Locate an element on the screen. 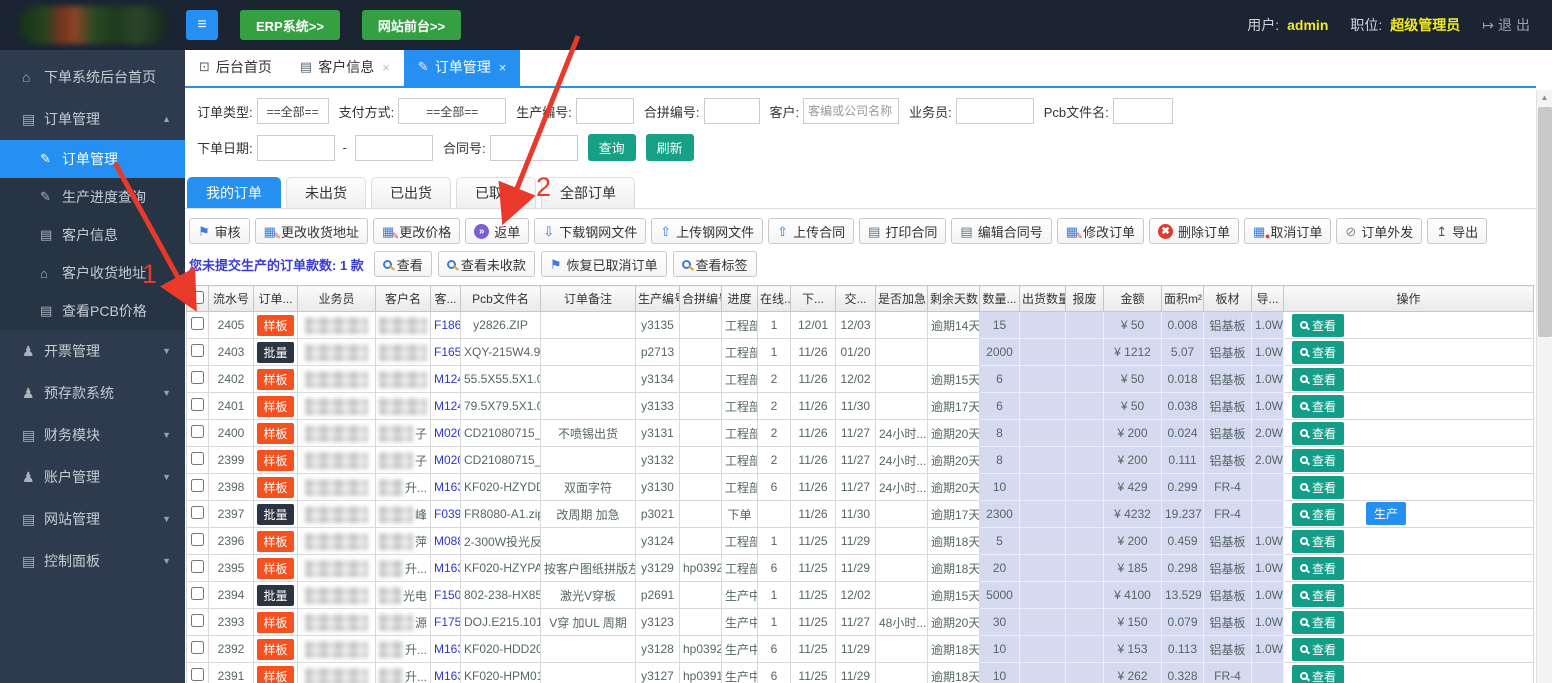  order-tab-4: 全部订单 is located at coordinates (588, 192).